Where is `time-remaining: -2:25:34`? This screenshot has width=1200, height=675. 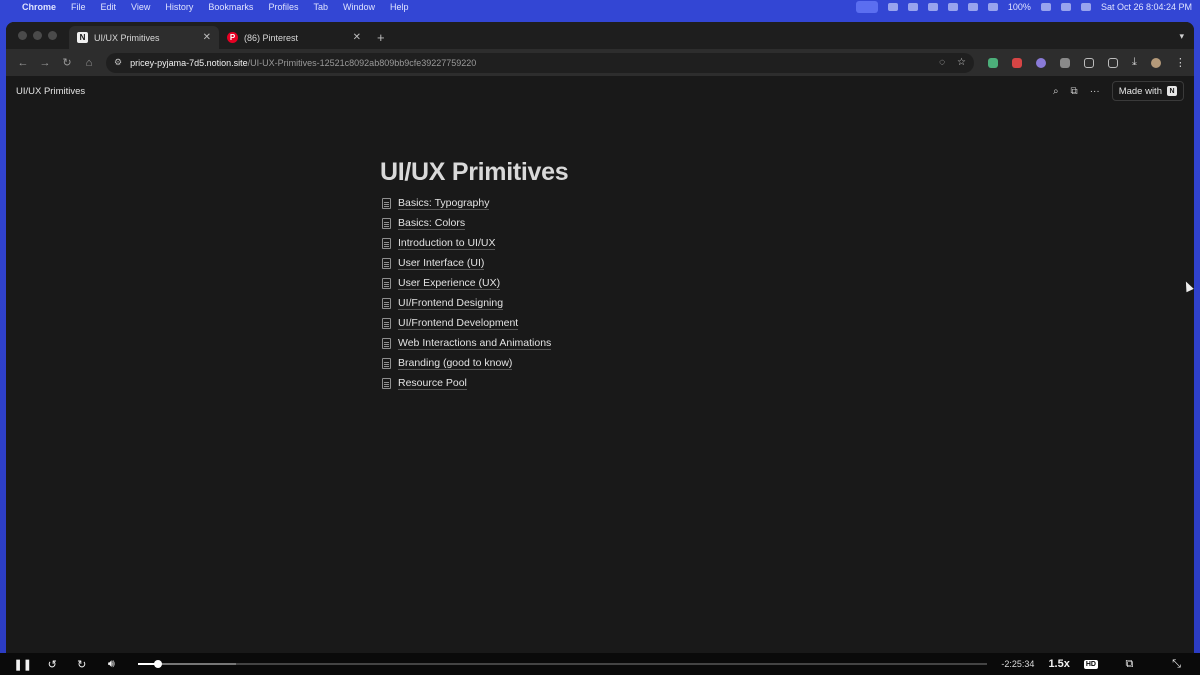
time-remaining: -2:25:34 is located at coordinates (1018, 664).